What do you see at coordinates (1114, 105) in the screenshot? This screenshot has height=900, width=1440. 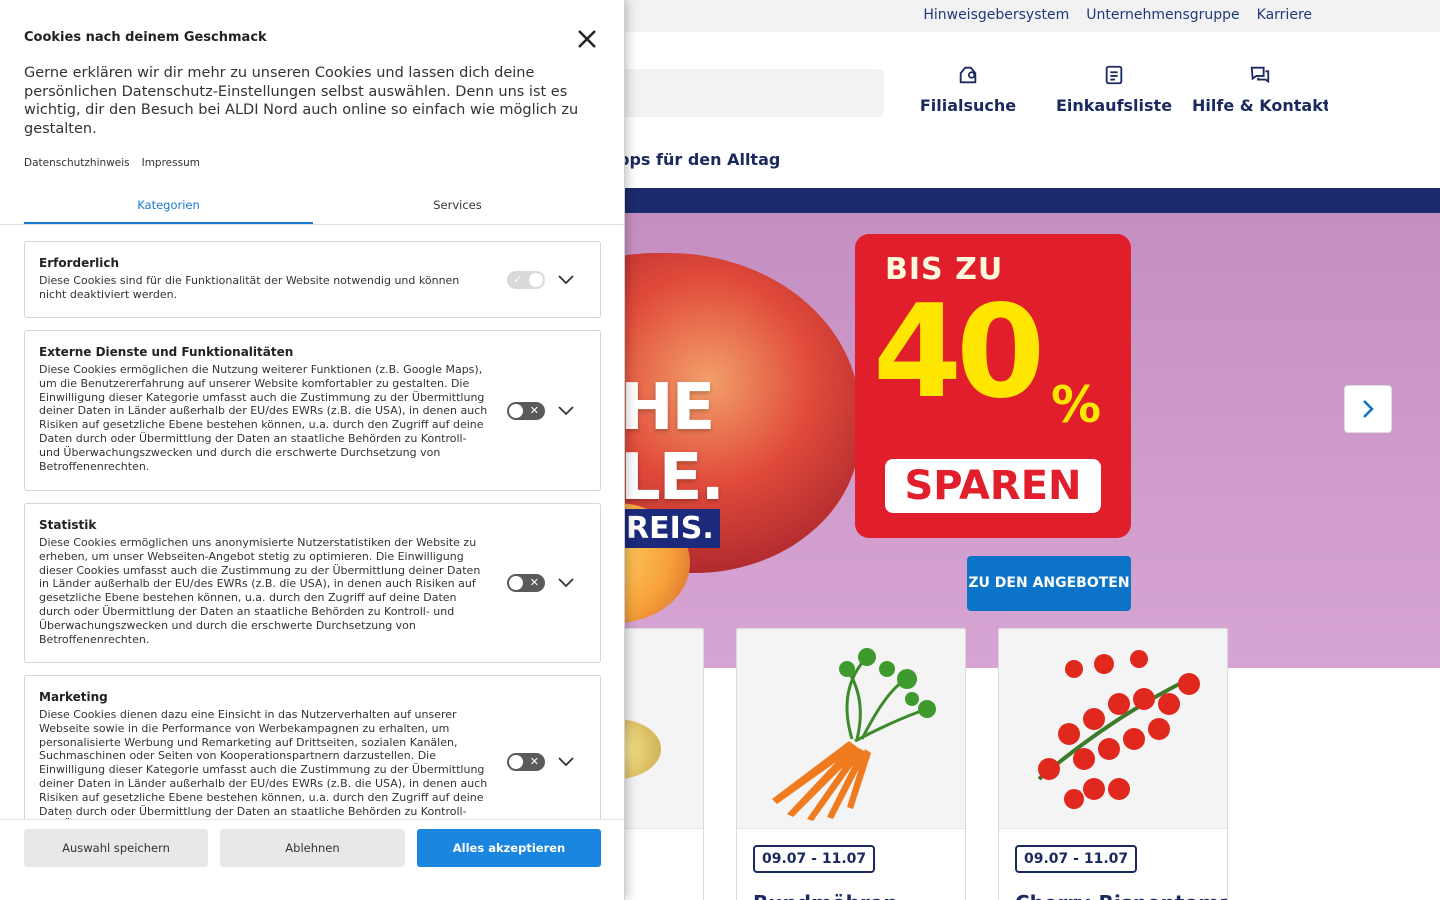 I see `nav-einkaufsliste-label: Einkaufsliste` at bounding box center [1114, 105].